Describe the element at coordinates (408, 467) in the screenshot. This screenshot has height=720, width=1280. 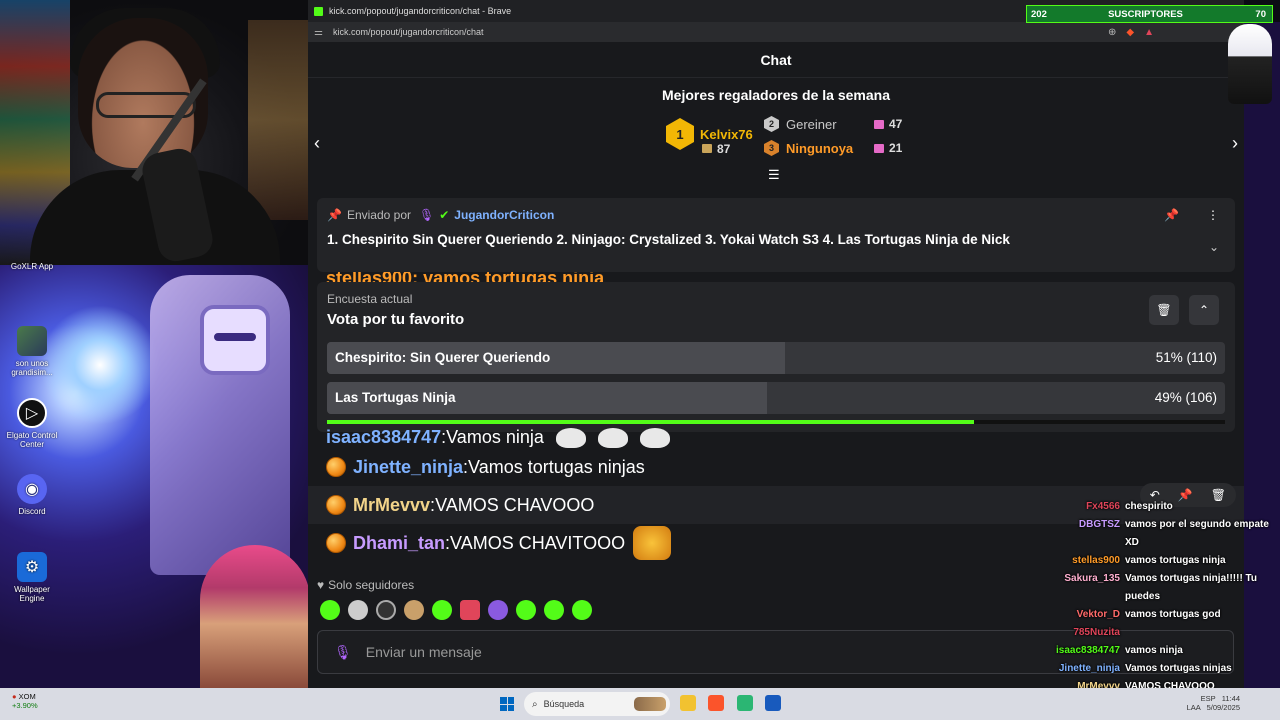
I see `chat-username: Jinette_ninja` at that location.